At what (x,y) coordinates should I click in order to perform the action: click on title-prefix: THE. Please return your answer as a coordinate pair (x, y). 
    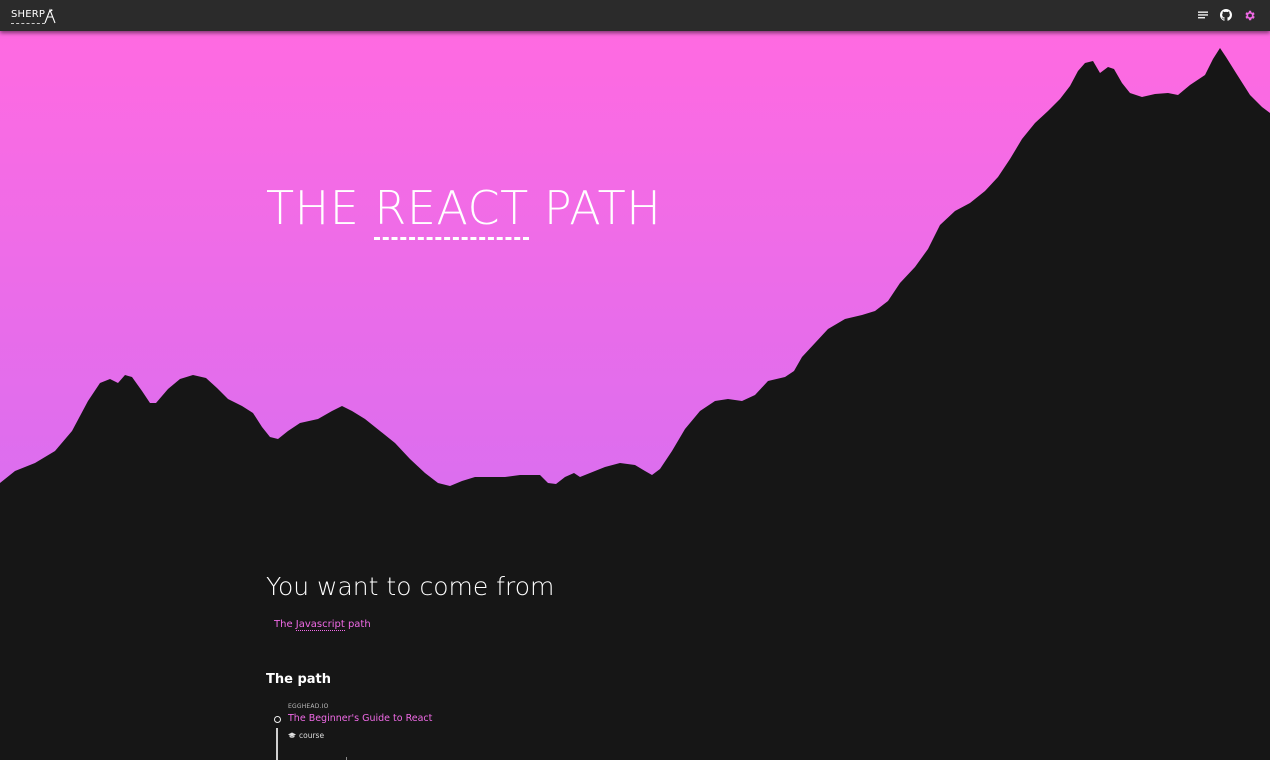
    Looking at the image, I should click on (320, 208).